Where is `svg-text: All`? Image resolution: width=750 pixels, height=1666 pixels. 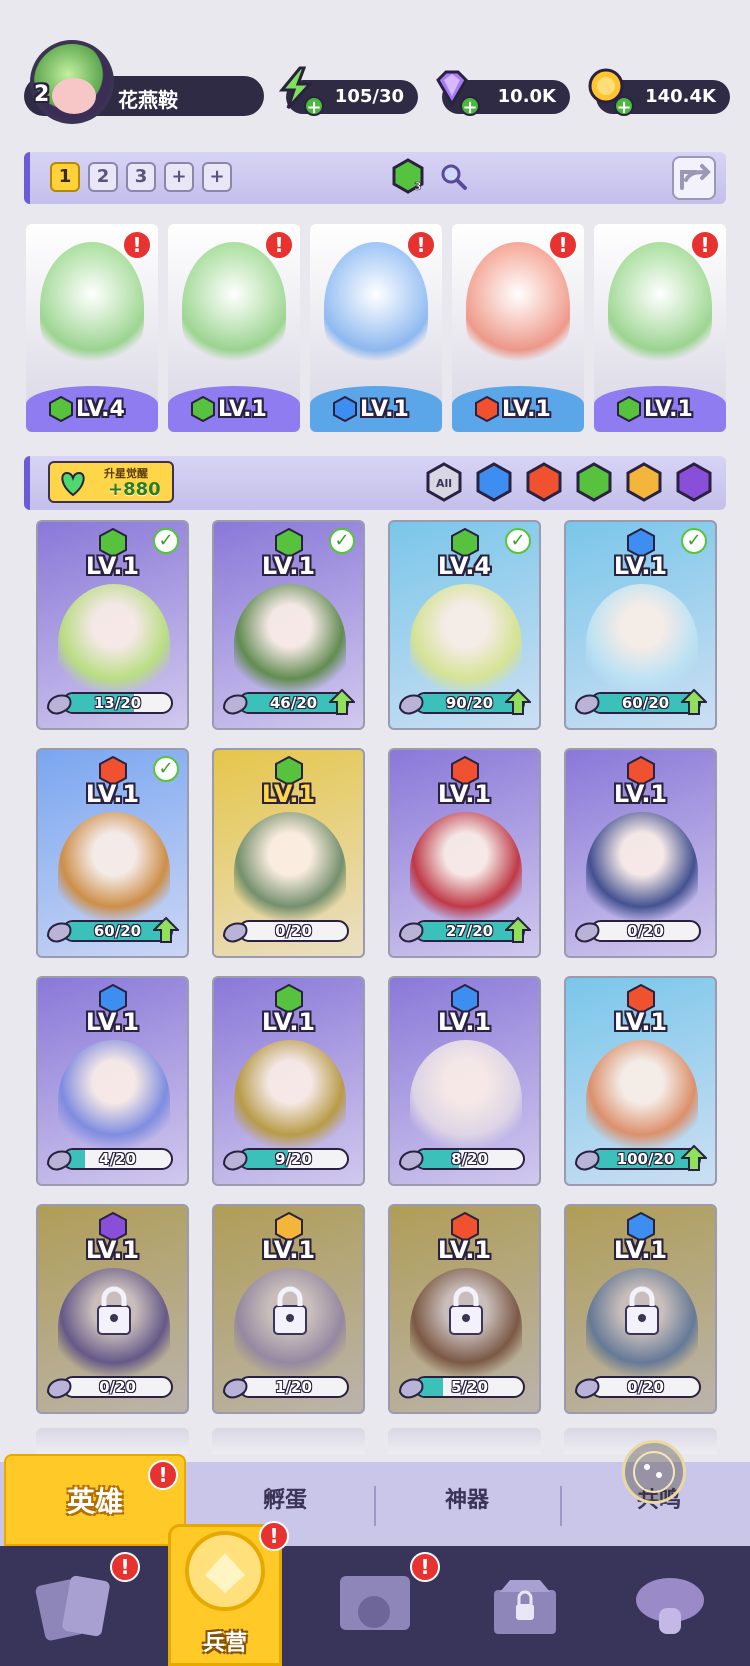 svg-text: All is located at coordinates (444, 483).